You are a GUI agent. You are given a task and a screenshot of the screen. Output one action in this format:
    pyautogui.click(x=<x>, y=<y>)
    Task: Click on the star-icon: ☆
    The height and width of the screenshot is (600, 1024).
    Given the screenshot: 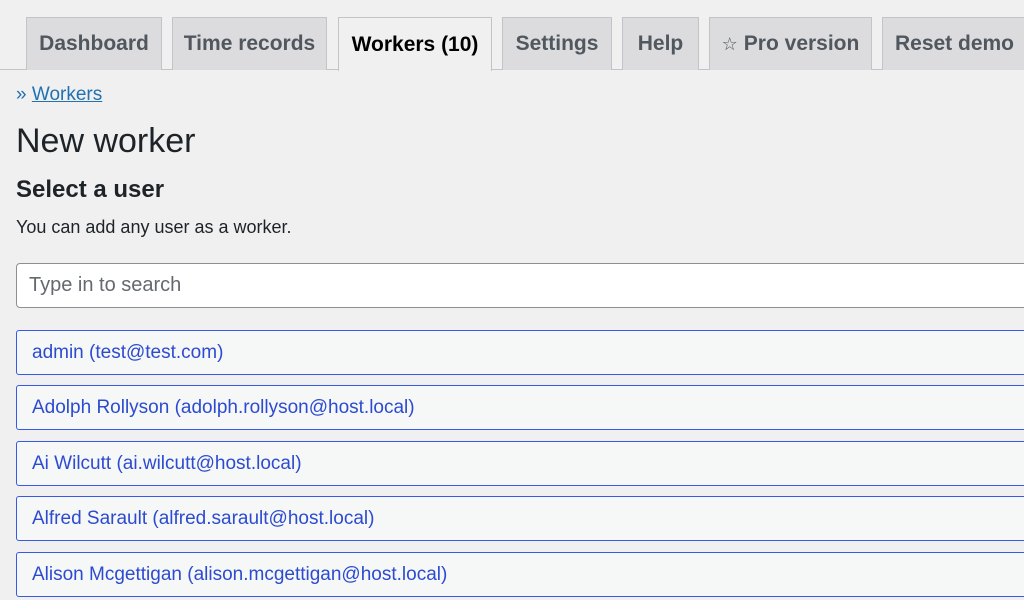 What is the action you would take?
    pyautogui.click(x=729, y=43)
    